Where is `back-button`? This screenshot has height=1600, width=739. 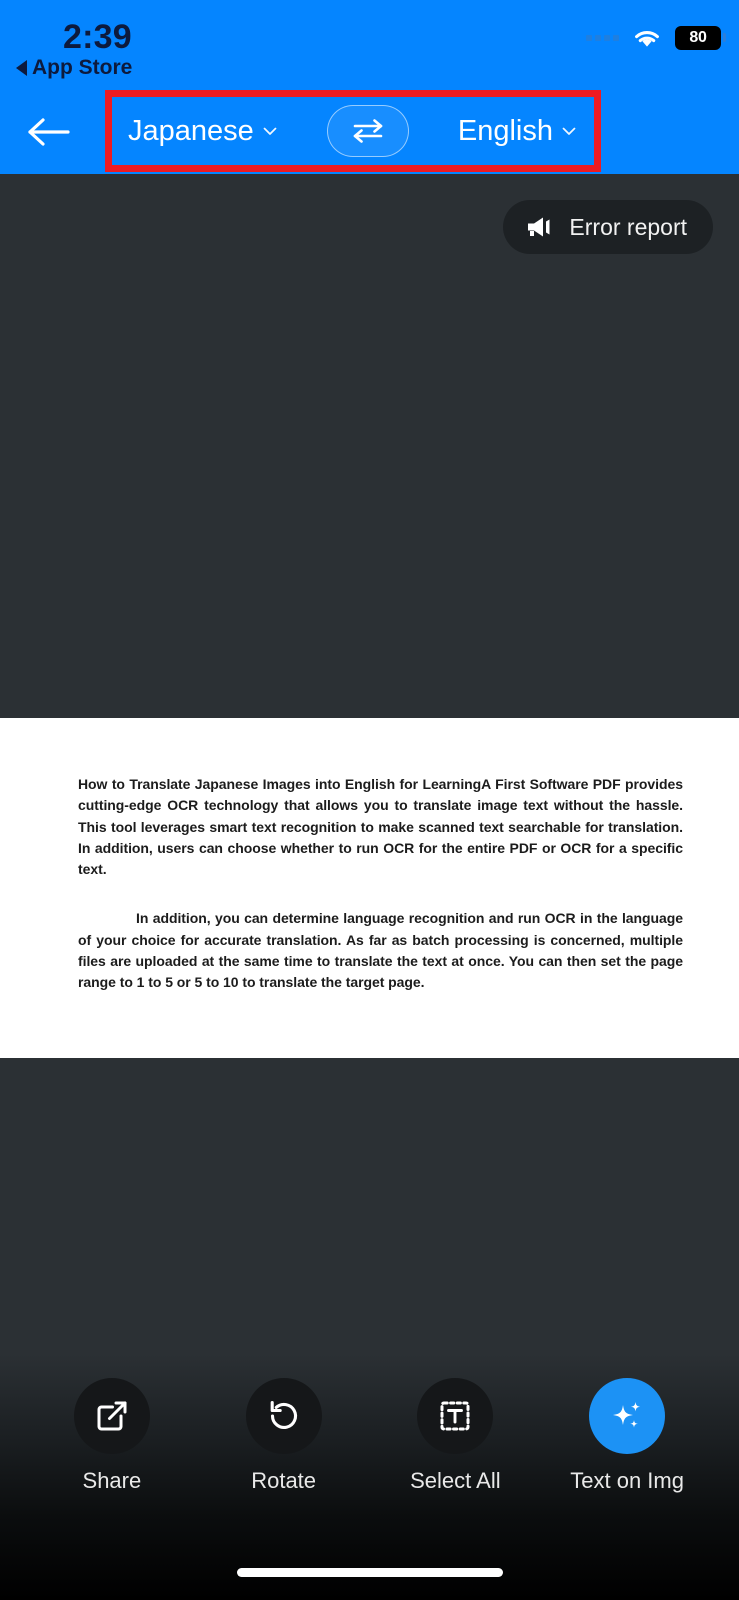
back-button is located at coordinates (48, 132).